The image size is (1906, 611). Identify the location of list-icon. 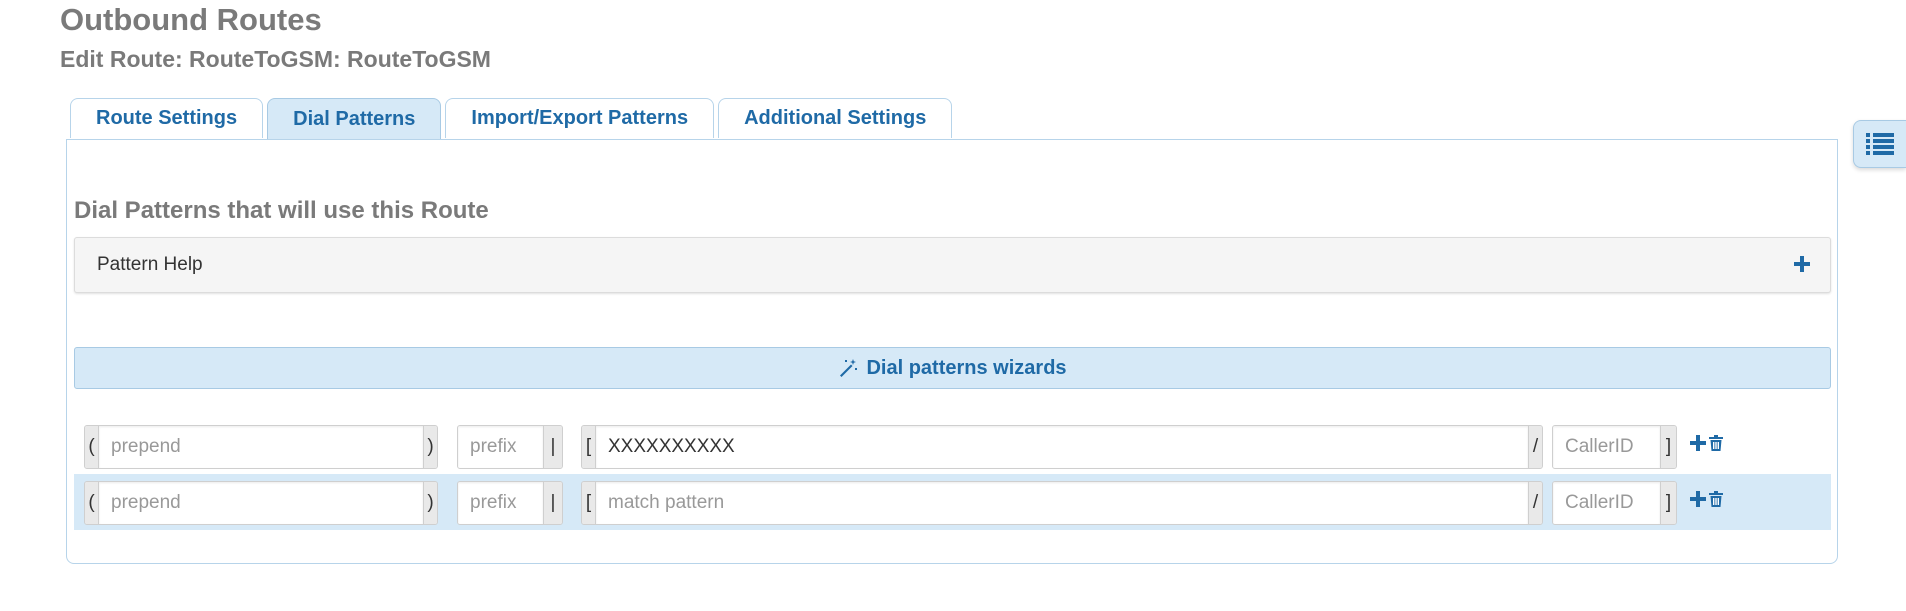
(1880, 144).